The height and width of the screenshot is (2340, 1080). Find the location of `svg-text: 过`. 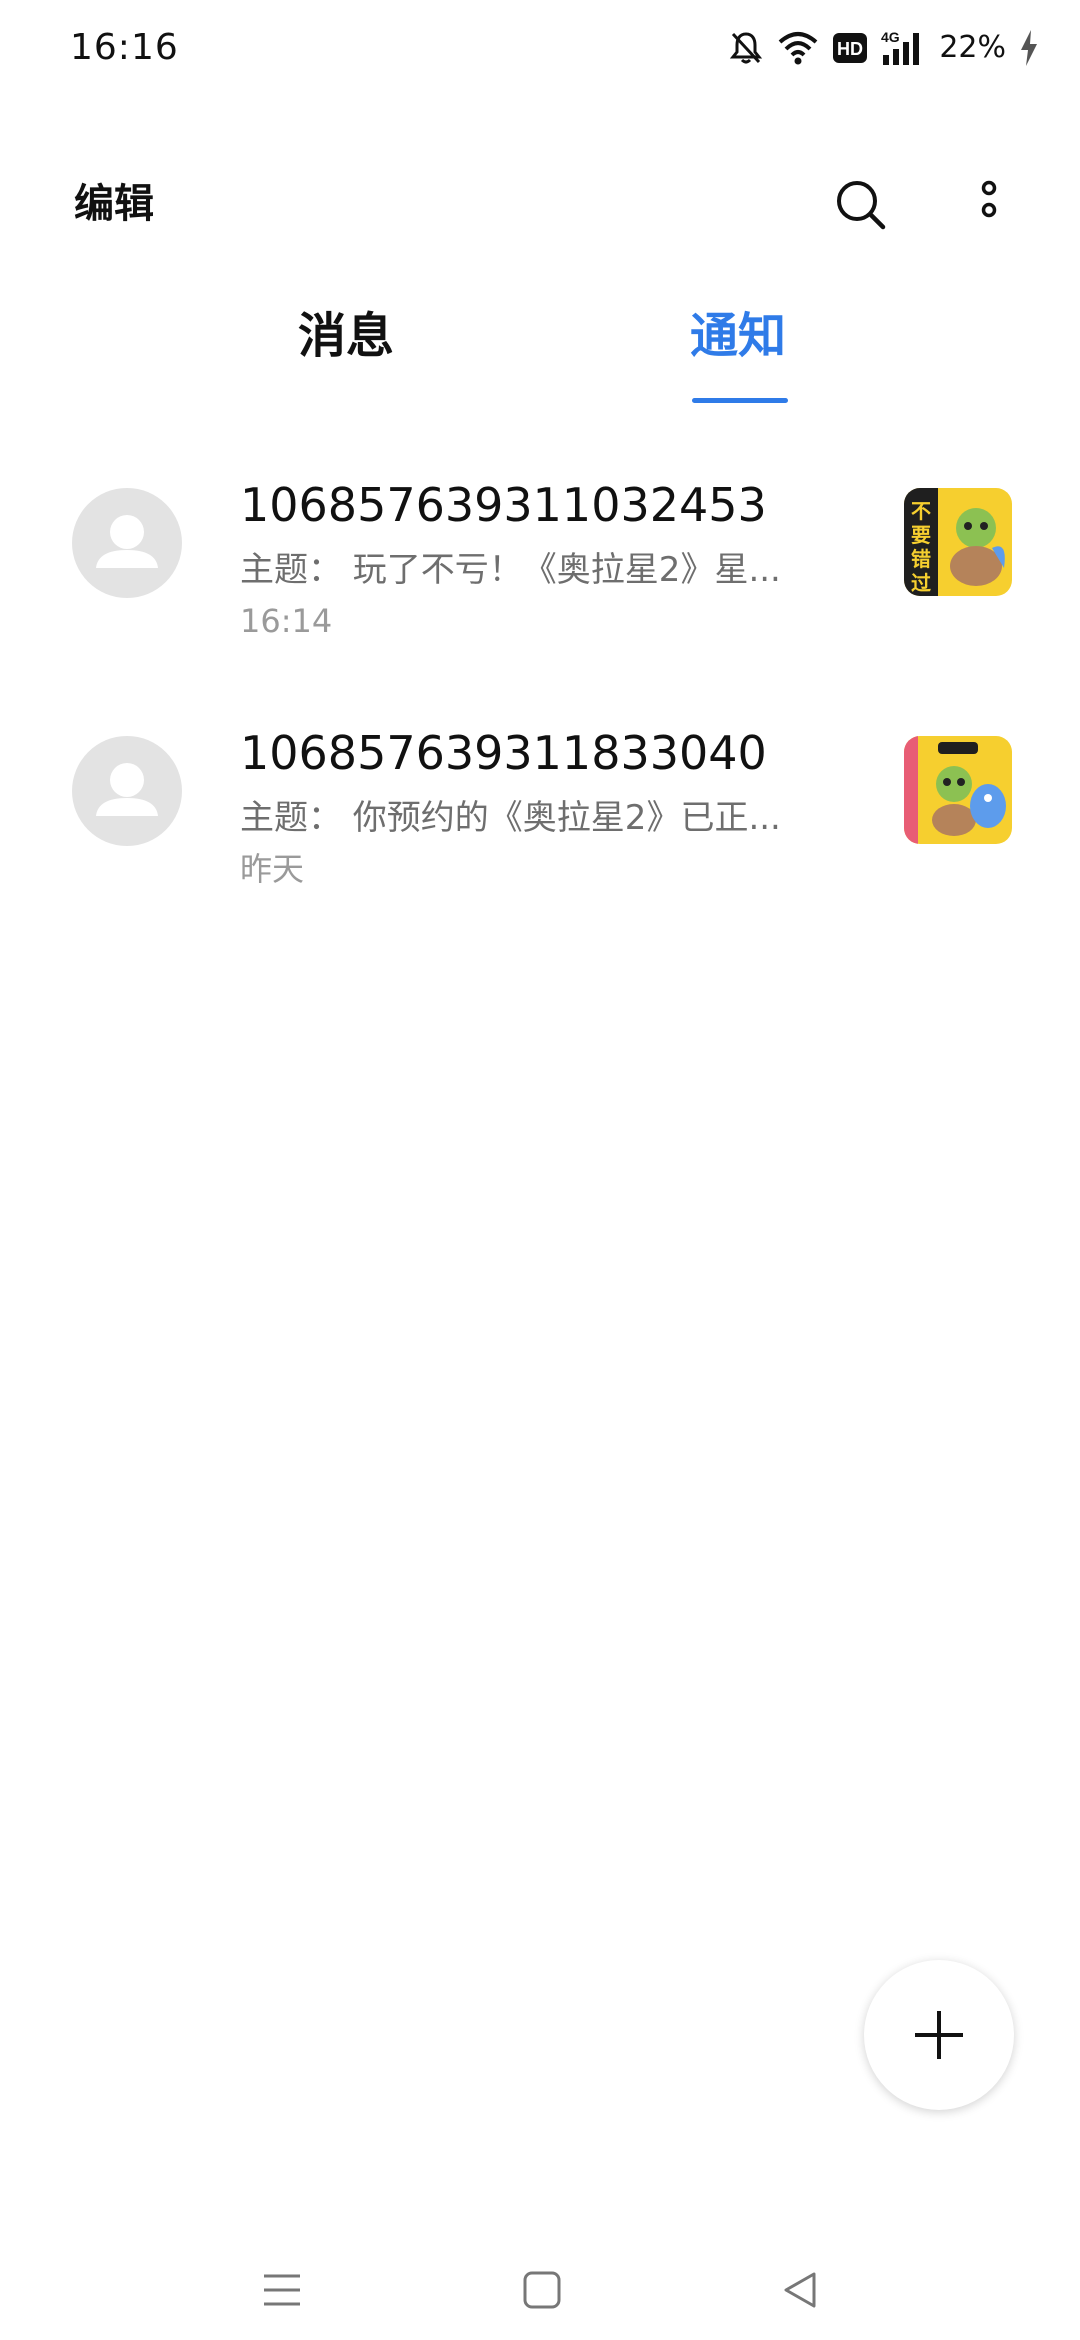

svg-text: 过 is located at coordinates (921, 583).